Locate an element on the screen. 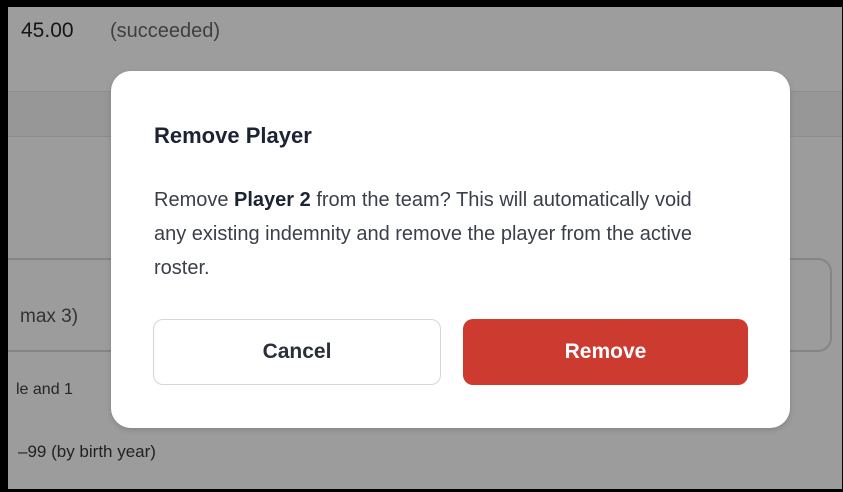 This screenshot has height=492, width=843. background-range-text: –99 (by birth year) is located at coordinates (87, 451).